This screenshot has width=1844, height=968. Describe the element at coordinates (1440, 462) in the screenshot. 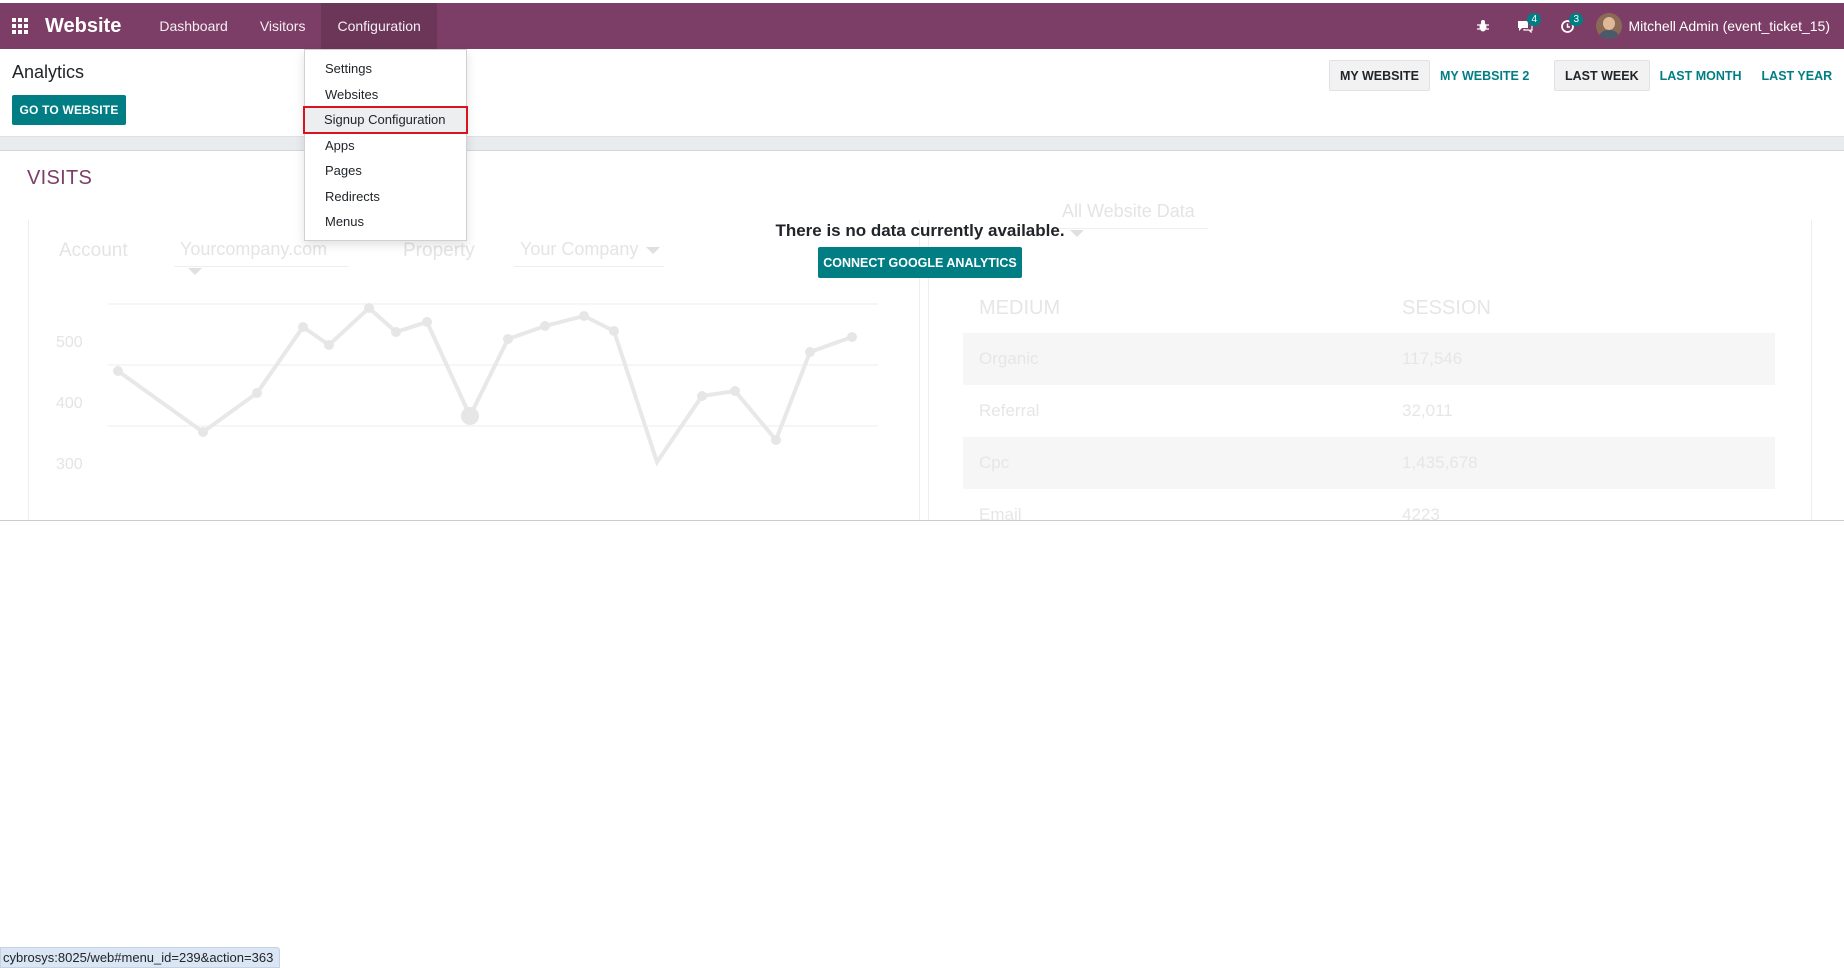

I see `row-session: 1,435,678` at that location.